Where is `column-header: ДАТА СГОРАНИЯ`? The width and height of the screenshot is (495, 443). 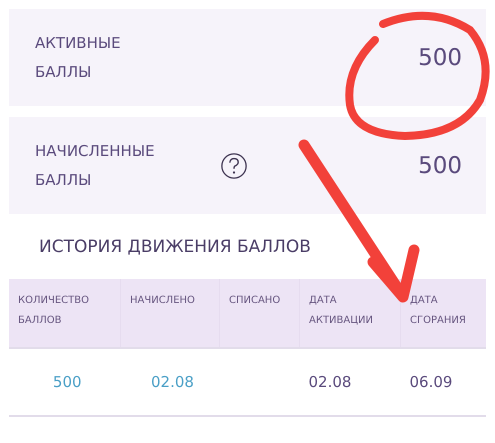
column-header: ДАТА СГОРАНИЯ is located at coordinates (443, 313).